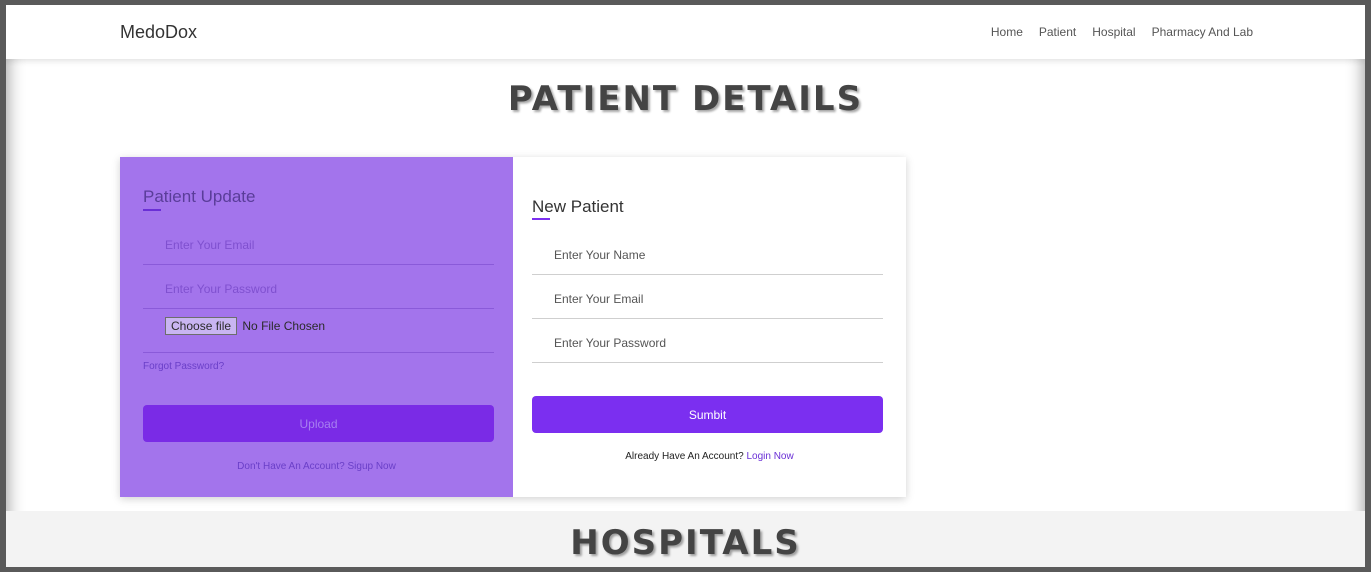  What do you see at coordinates (1113, 32) in the screenshot?
I see `nav-link-hospital: Hospital` at bounding box center [1113, 32].